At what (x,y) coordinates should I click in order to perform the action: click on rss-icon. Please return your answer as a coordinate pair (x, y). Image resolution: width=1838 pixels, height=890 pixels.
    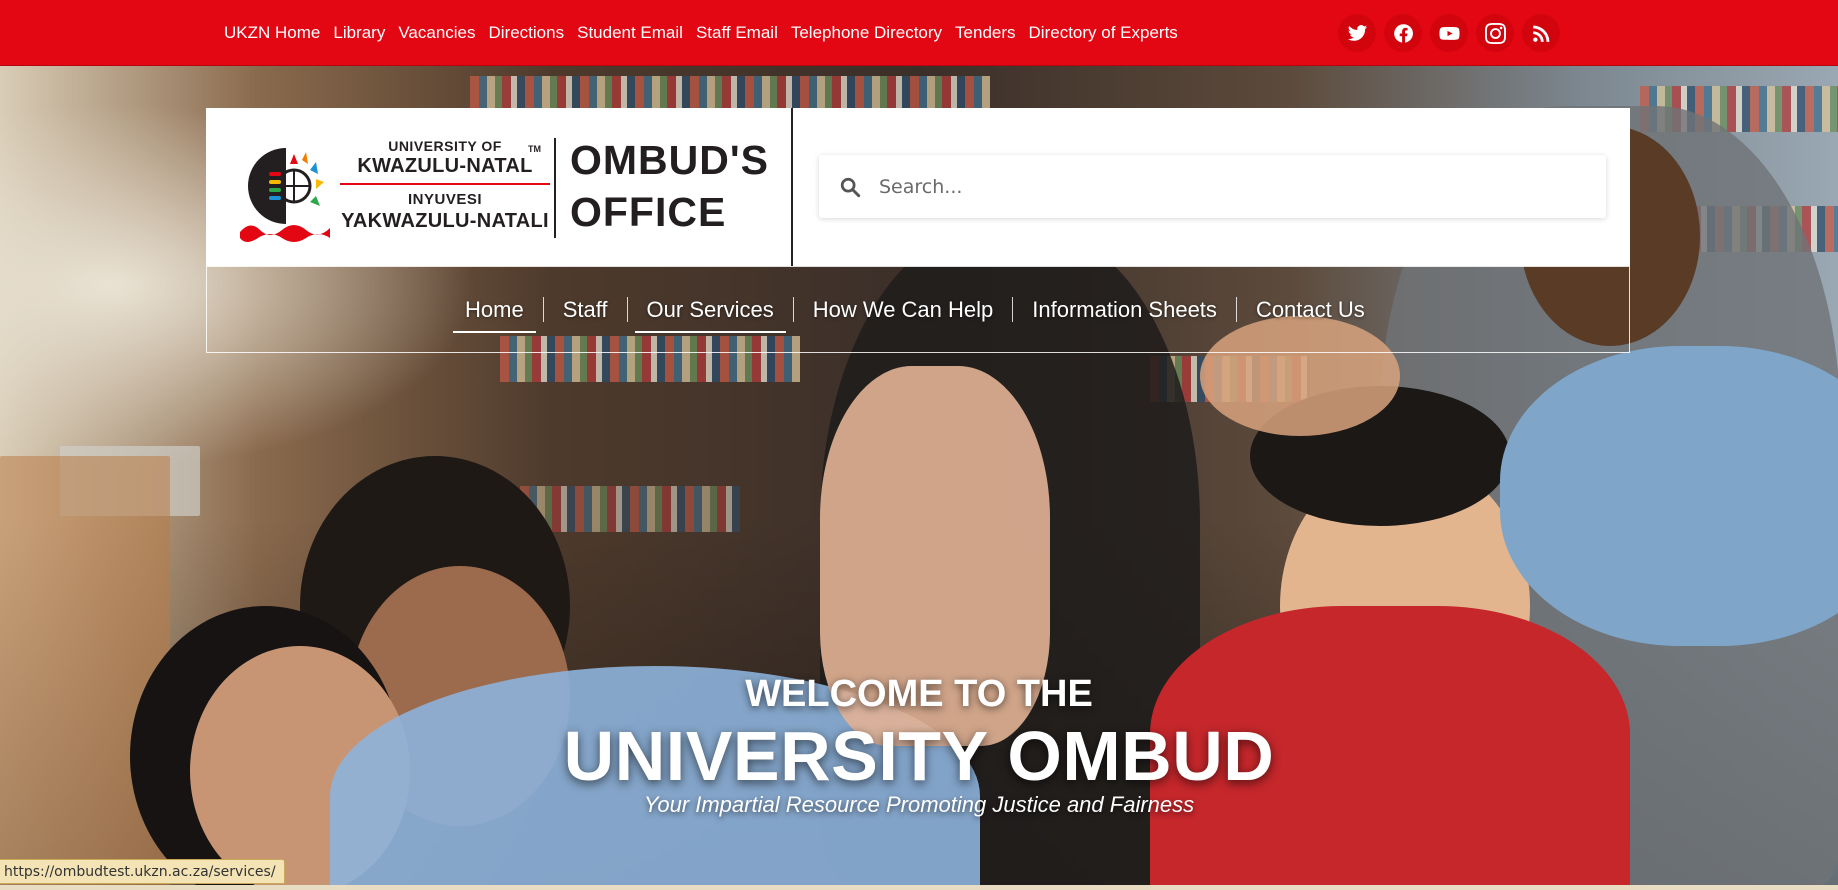
    Looking at the image, I should click on (1541, 33).